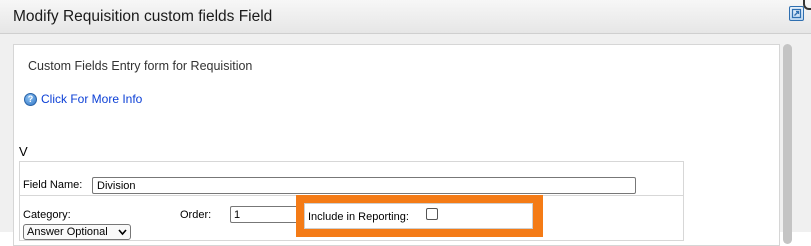 The height and width of the screenshot is (246, 811). I want to click on window-titlebar: Modify Requisition custom fields Field, so click(405, 17).